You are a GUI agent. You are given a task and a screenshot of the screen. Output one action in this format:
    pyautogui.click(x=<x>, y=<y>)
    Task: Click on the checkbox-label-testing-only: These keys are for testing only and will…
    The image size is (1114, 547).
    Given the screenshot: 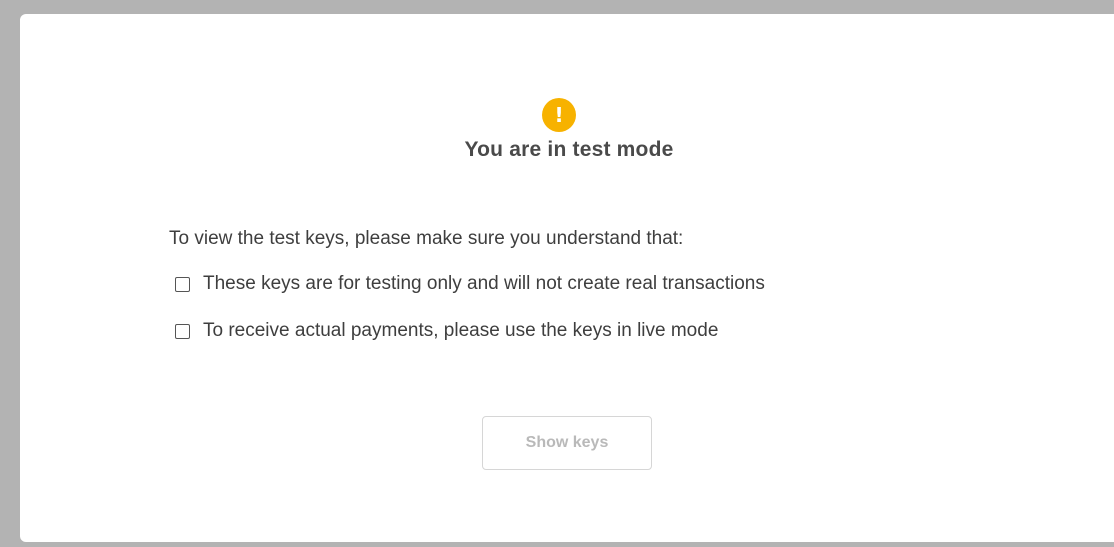 What is the action you would take?
    pyautogui.click(x=484, y=284)
    